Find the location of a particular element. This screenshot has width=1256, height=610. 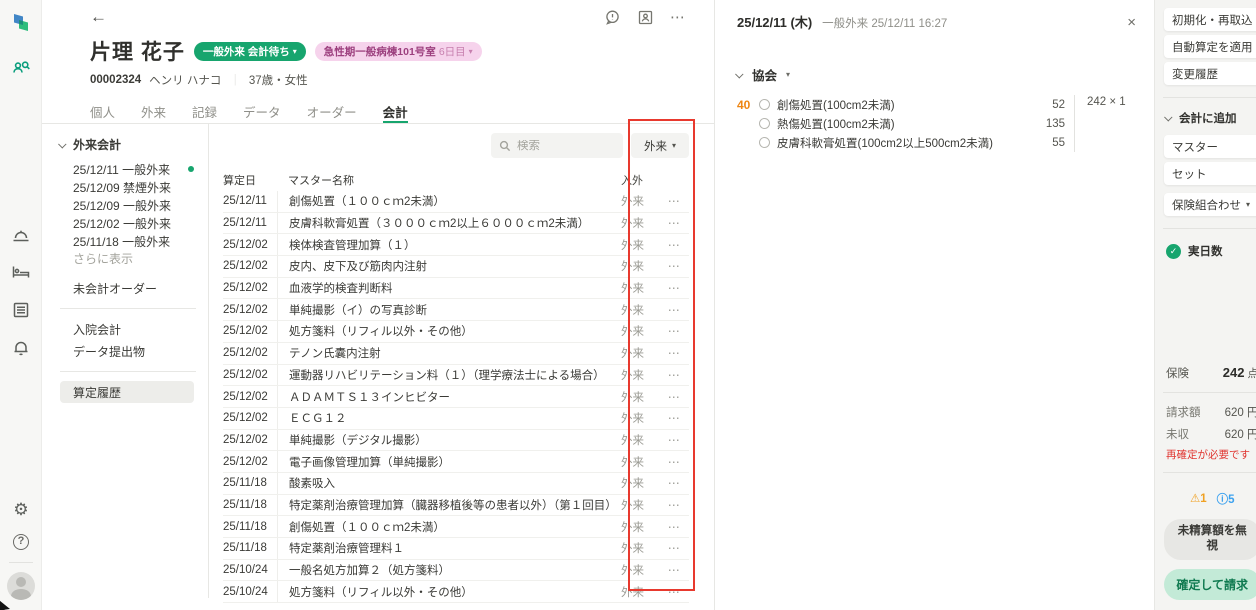

user-avatar is located at coordinates (21, 586).